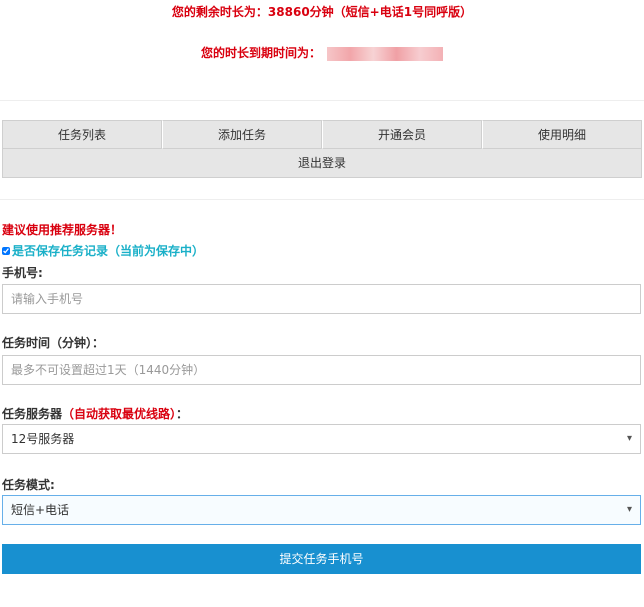 This screenshot has width=644, height=607. I want to click on mode-select-value: 短信+电话, so click(40, 510).